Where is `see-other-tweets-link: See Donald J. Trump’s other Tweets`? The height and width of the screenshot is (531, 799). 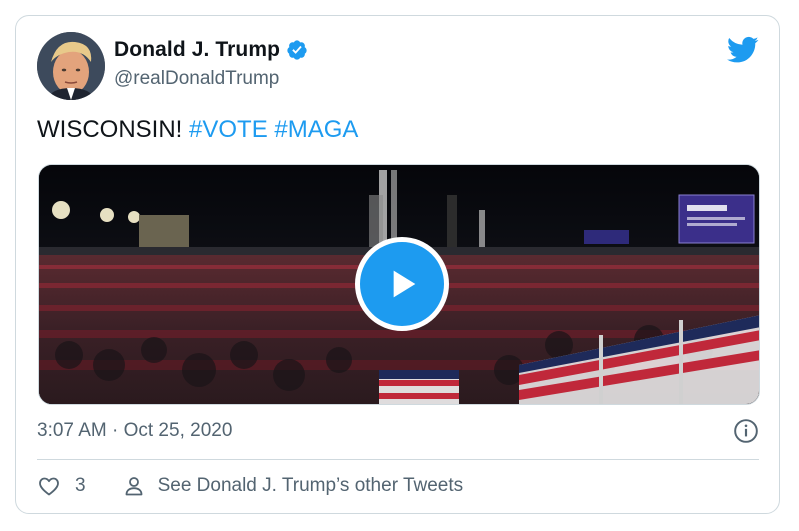
see-other-tweets-link: See Donald J. Trump’s other Tweets is located at coordinates (293, 486).